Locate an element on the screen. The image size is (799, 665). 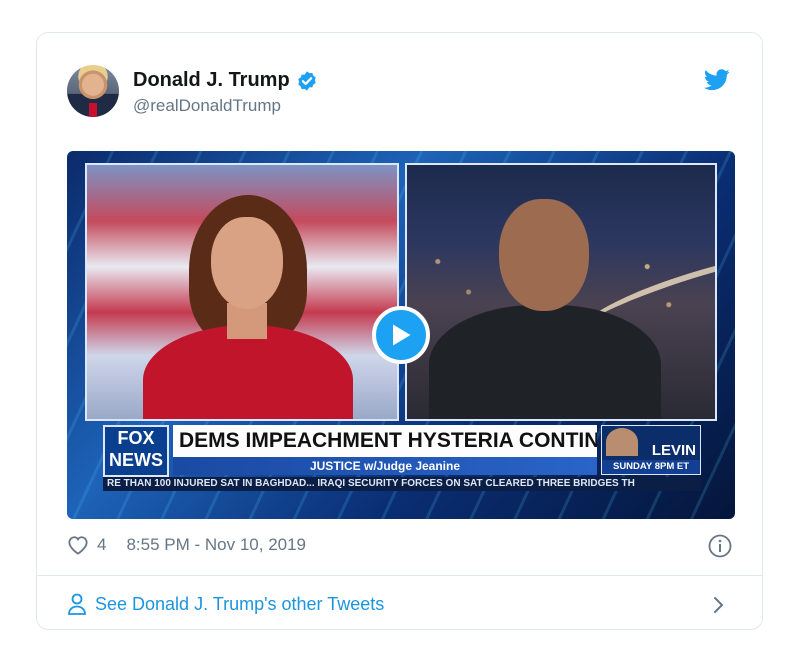
twitter-bird-icon is located at coordinates (717, 80).